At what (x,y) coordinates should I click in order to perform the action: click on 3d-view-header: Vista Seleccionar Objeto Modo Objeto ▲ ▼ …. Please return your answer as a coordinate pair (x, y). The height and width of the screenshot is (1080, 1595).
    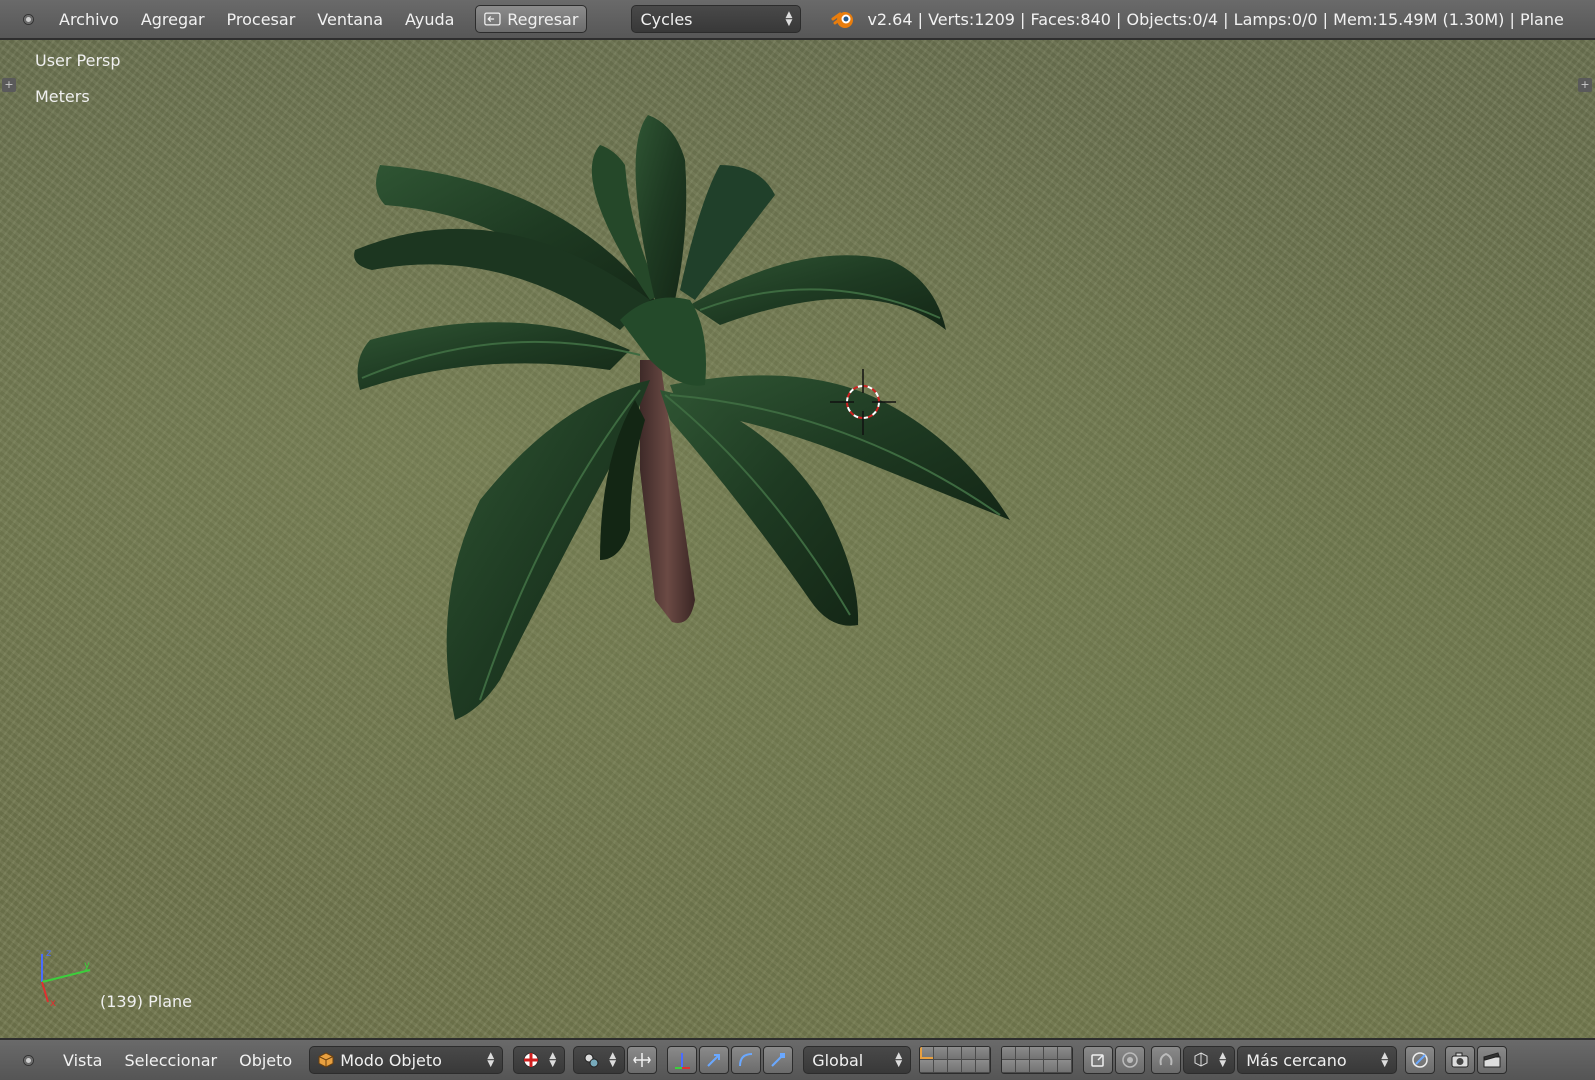
    Looking at the image, I should click on (797, 1059).